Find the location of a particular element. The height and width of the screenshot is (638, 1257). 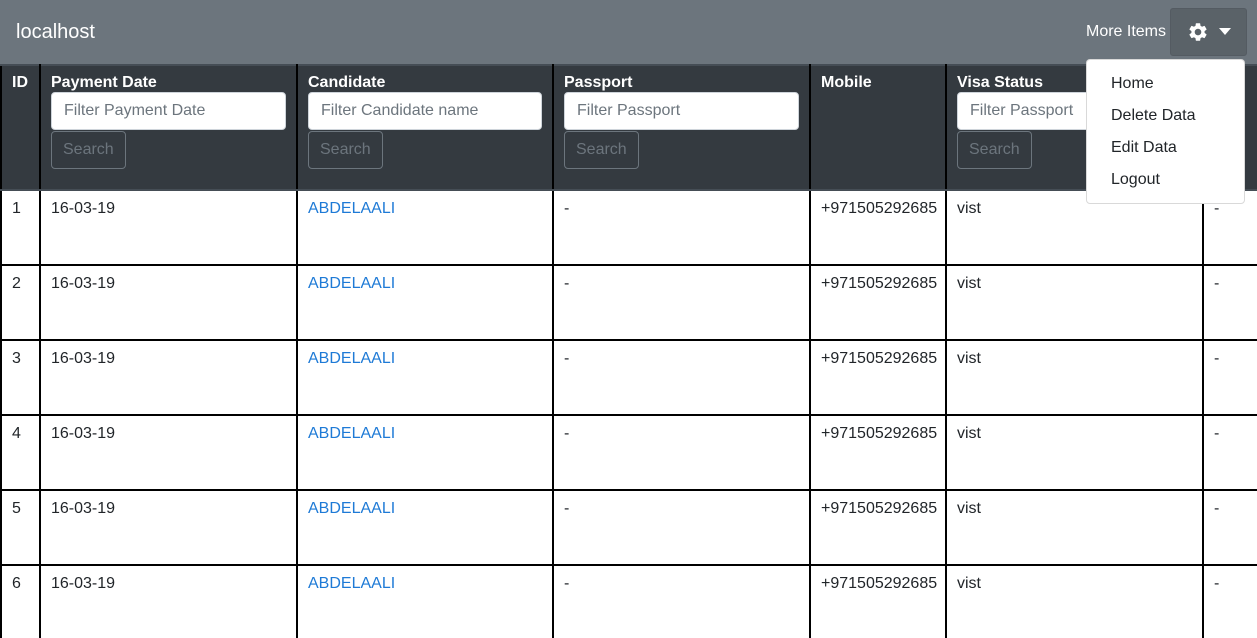

column-label-mobile: Mobile is located at coordinates (846, 82).